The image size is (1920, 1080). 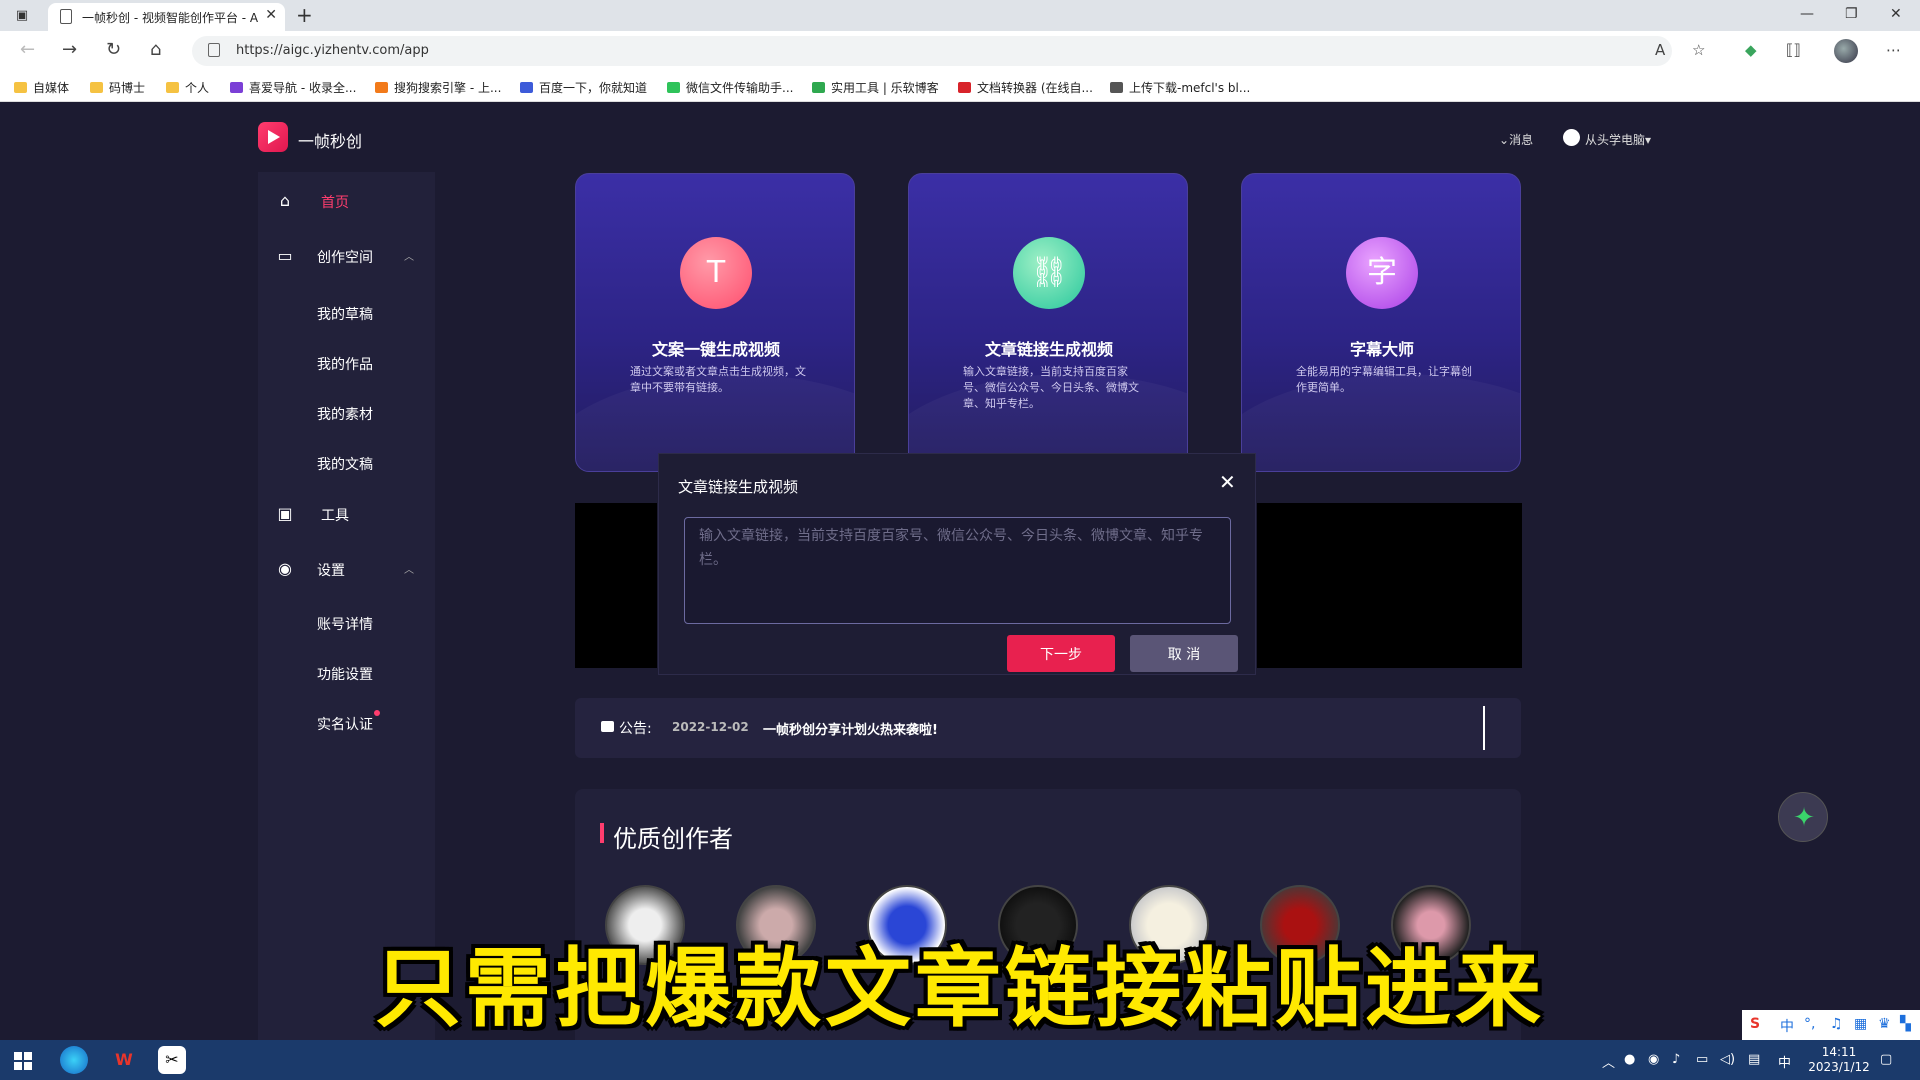 What do you see at coordinates (1629, 1059) in the screenshot?
I see `tray-app-icon: ●` at bounding box center [1629, 1059].